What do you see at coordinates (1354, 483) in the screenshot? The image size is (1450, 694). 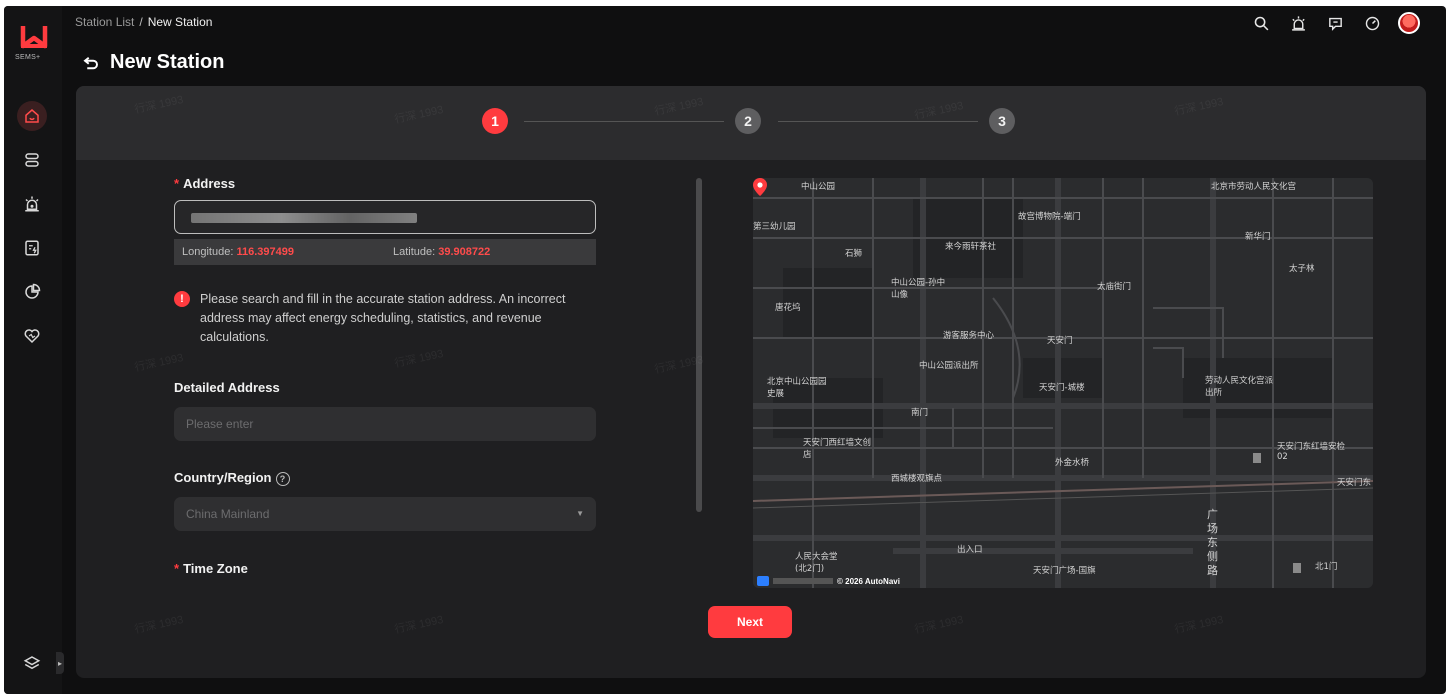 I see `map-label: 天安门东` at bounding box center [1354, 483].